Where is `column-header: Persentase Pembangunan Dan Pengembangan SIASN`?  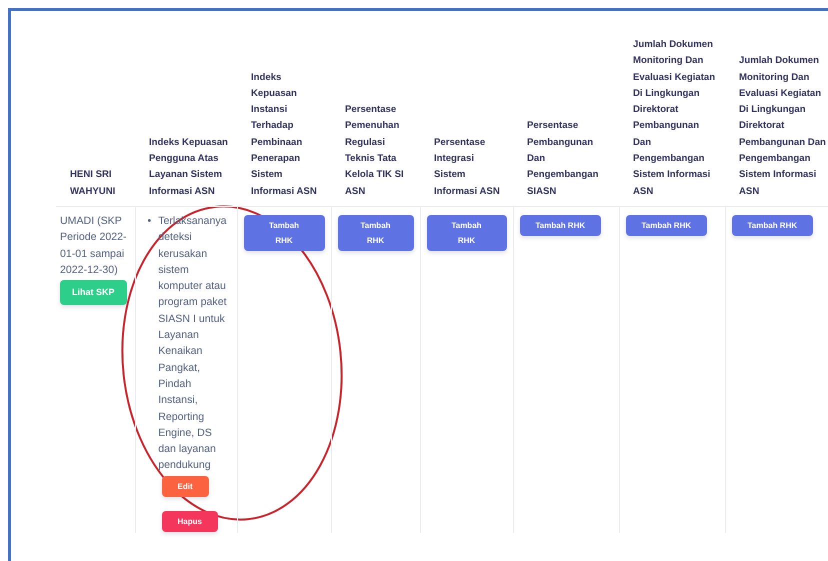 column-header: Persentase Pembangunan Dan Pengembangan SIASN is located at coordinates (562, 158).